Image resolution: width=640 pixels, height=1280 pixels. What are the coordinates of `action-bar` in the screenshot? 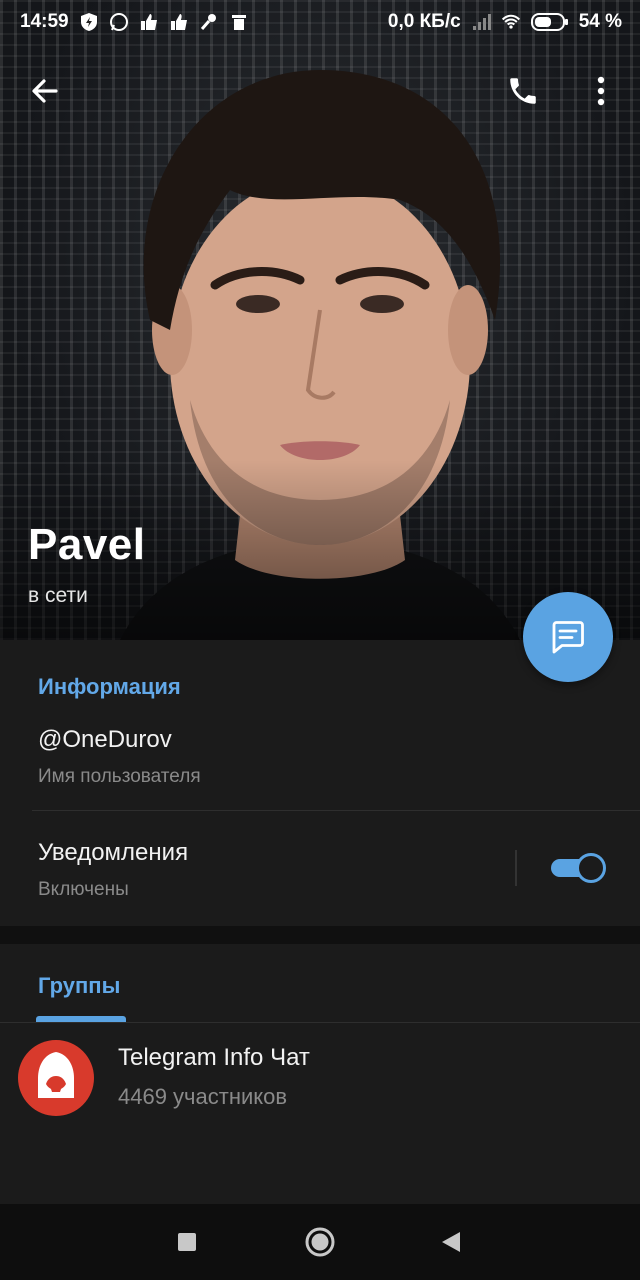 It's located at (320, 91).